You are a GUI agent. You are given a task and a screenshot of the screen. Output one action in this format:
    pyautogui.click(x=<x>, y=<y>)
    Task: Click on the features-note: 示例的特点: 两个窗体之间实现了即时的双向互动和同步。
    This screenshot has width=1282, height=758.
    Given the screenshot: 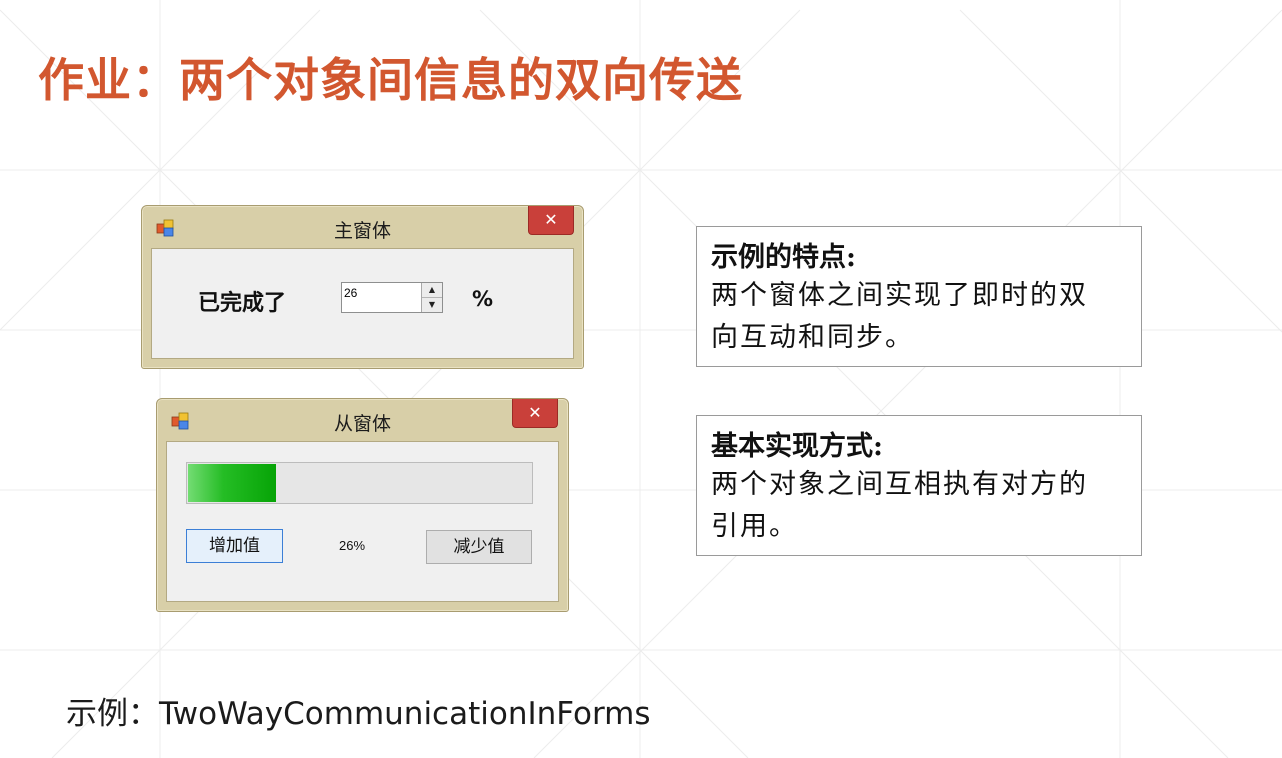 What is the action you would take?
    pyautogui.click(x=919, y=296)
    